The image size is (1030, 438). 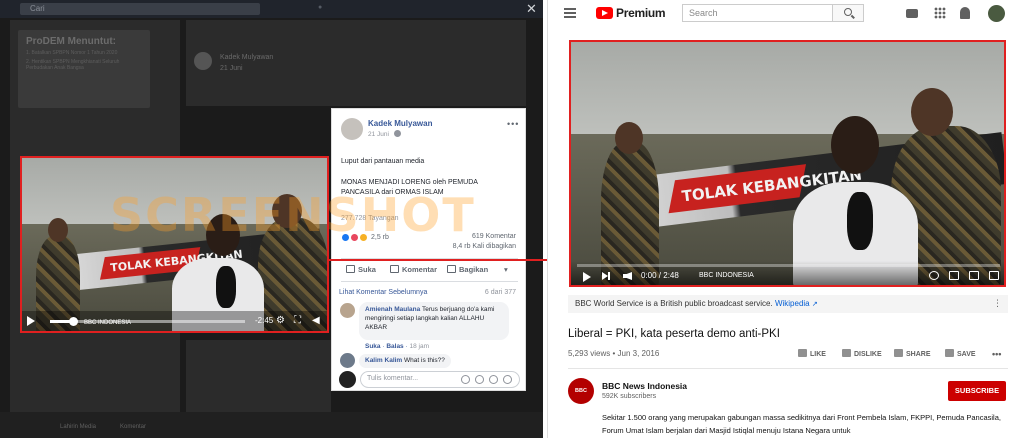 What do you see at coordinates (934, 275) in the screenshot?
I see `gear-icon` at bounding box center [934, 275].